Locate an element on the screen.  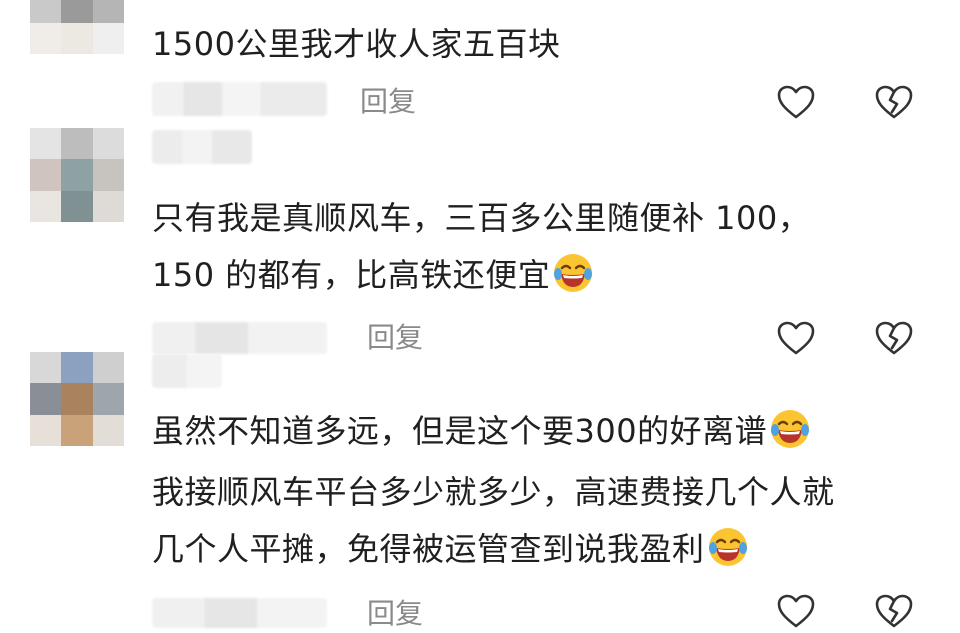
comment-text-segment: 虽然不知道多远，但是这个要300的好离谱 is located at coordinates (460, 431).